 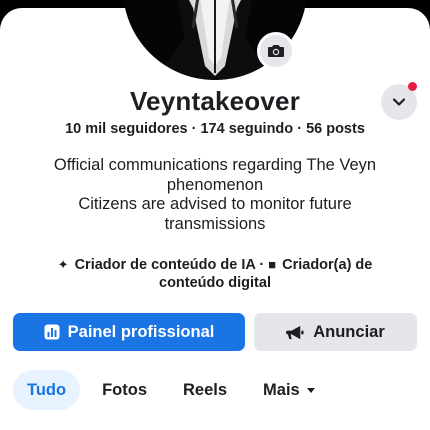 I want to click on tab-label: Fotos, so click(x=125, y=389).